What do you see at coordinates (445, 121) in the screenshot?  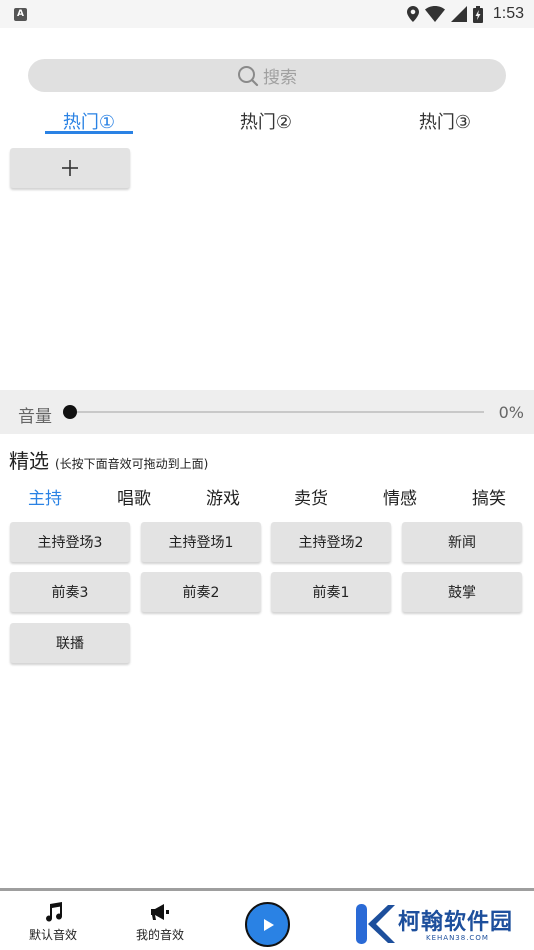 I see `tab-hot-3: 热门③` at bounding box center [445, 121].